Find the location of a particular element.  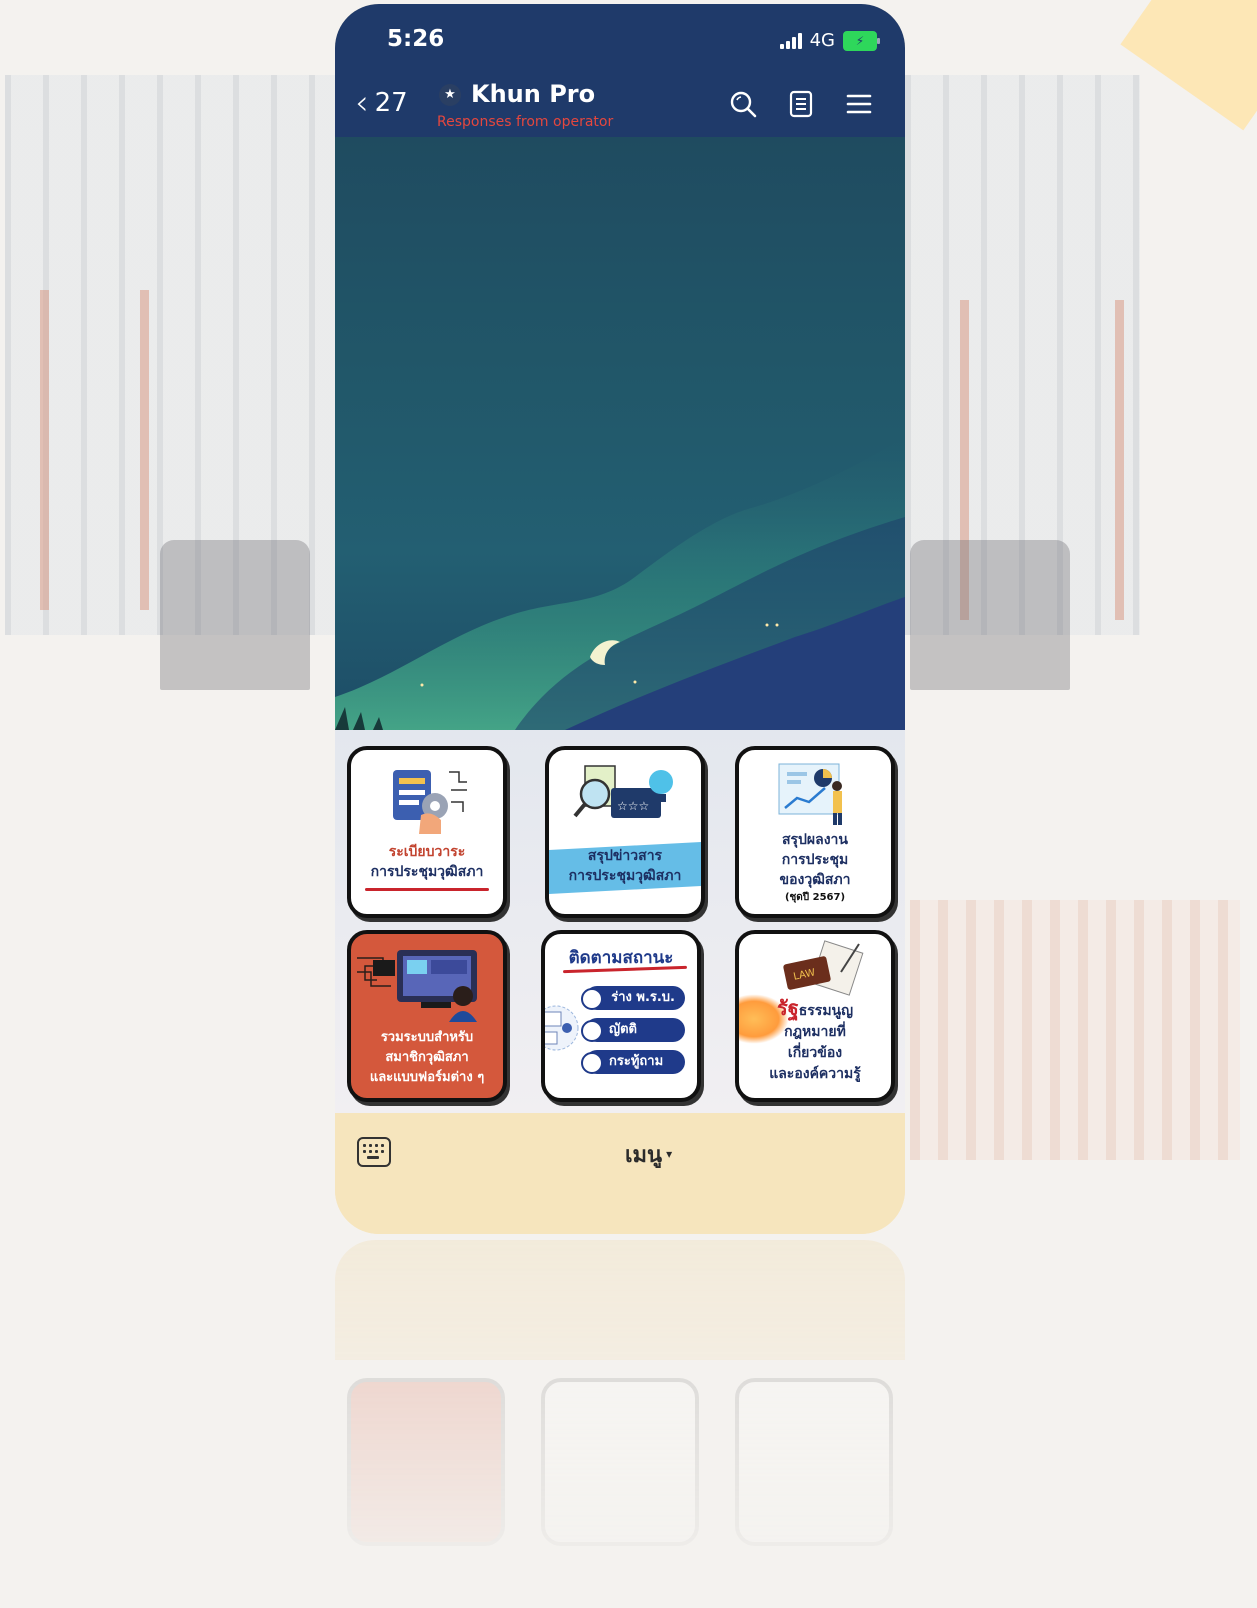

bottom-bar: เมนู ▾ is located at coordinates (620, 1173).